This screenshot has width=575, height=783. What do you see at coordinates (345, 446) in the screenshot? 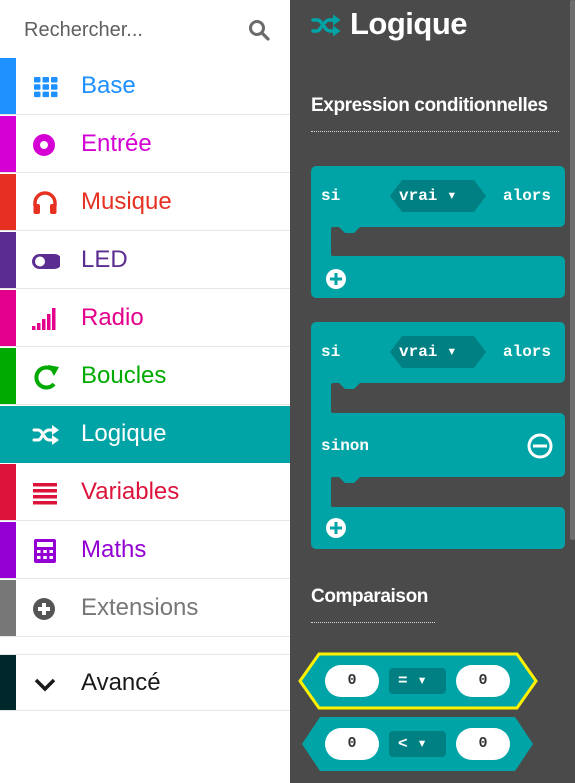
I see `keyword-sinon: sinon` at bounding box center [345, 446].